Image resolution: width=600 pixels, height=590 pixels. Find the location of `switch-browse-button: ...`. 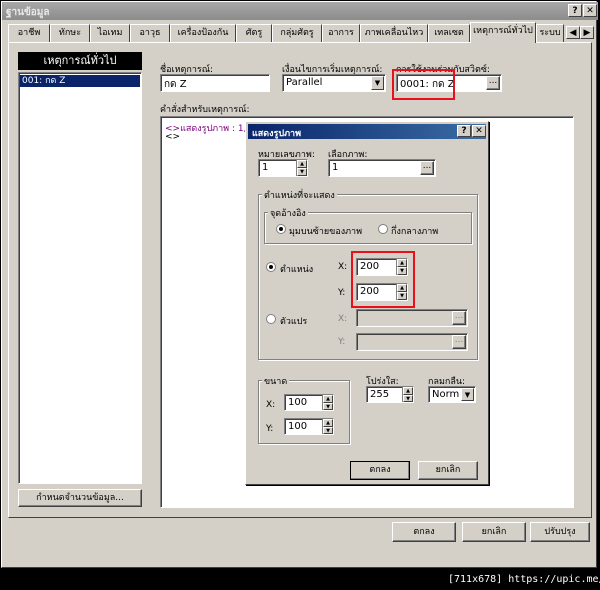

switch-browse-button: ... is located at coordinates (493, 83).